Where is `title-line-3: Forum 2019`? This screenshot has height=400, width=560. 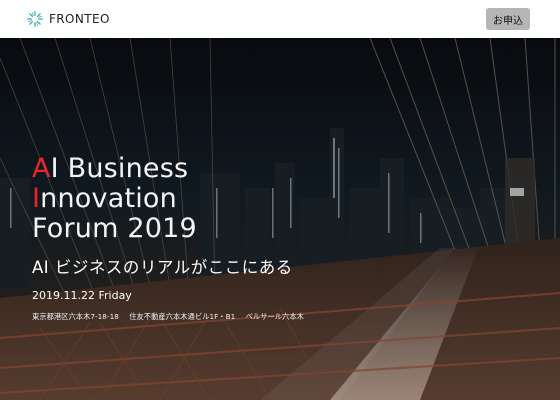 title-line-3: Forum 2019 is located at coordinates (114, 228).